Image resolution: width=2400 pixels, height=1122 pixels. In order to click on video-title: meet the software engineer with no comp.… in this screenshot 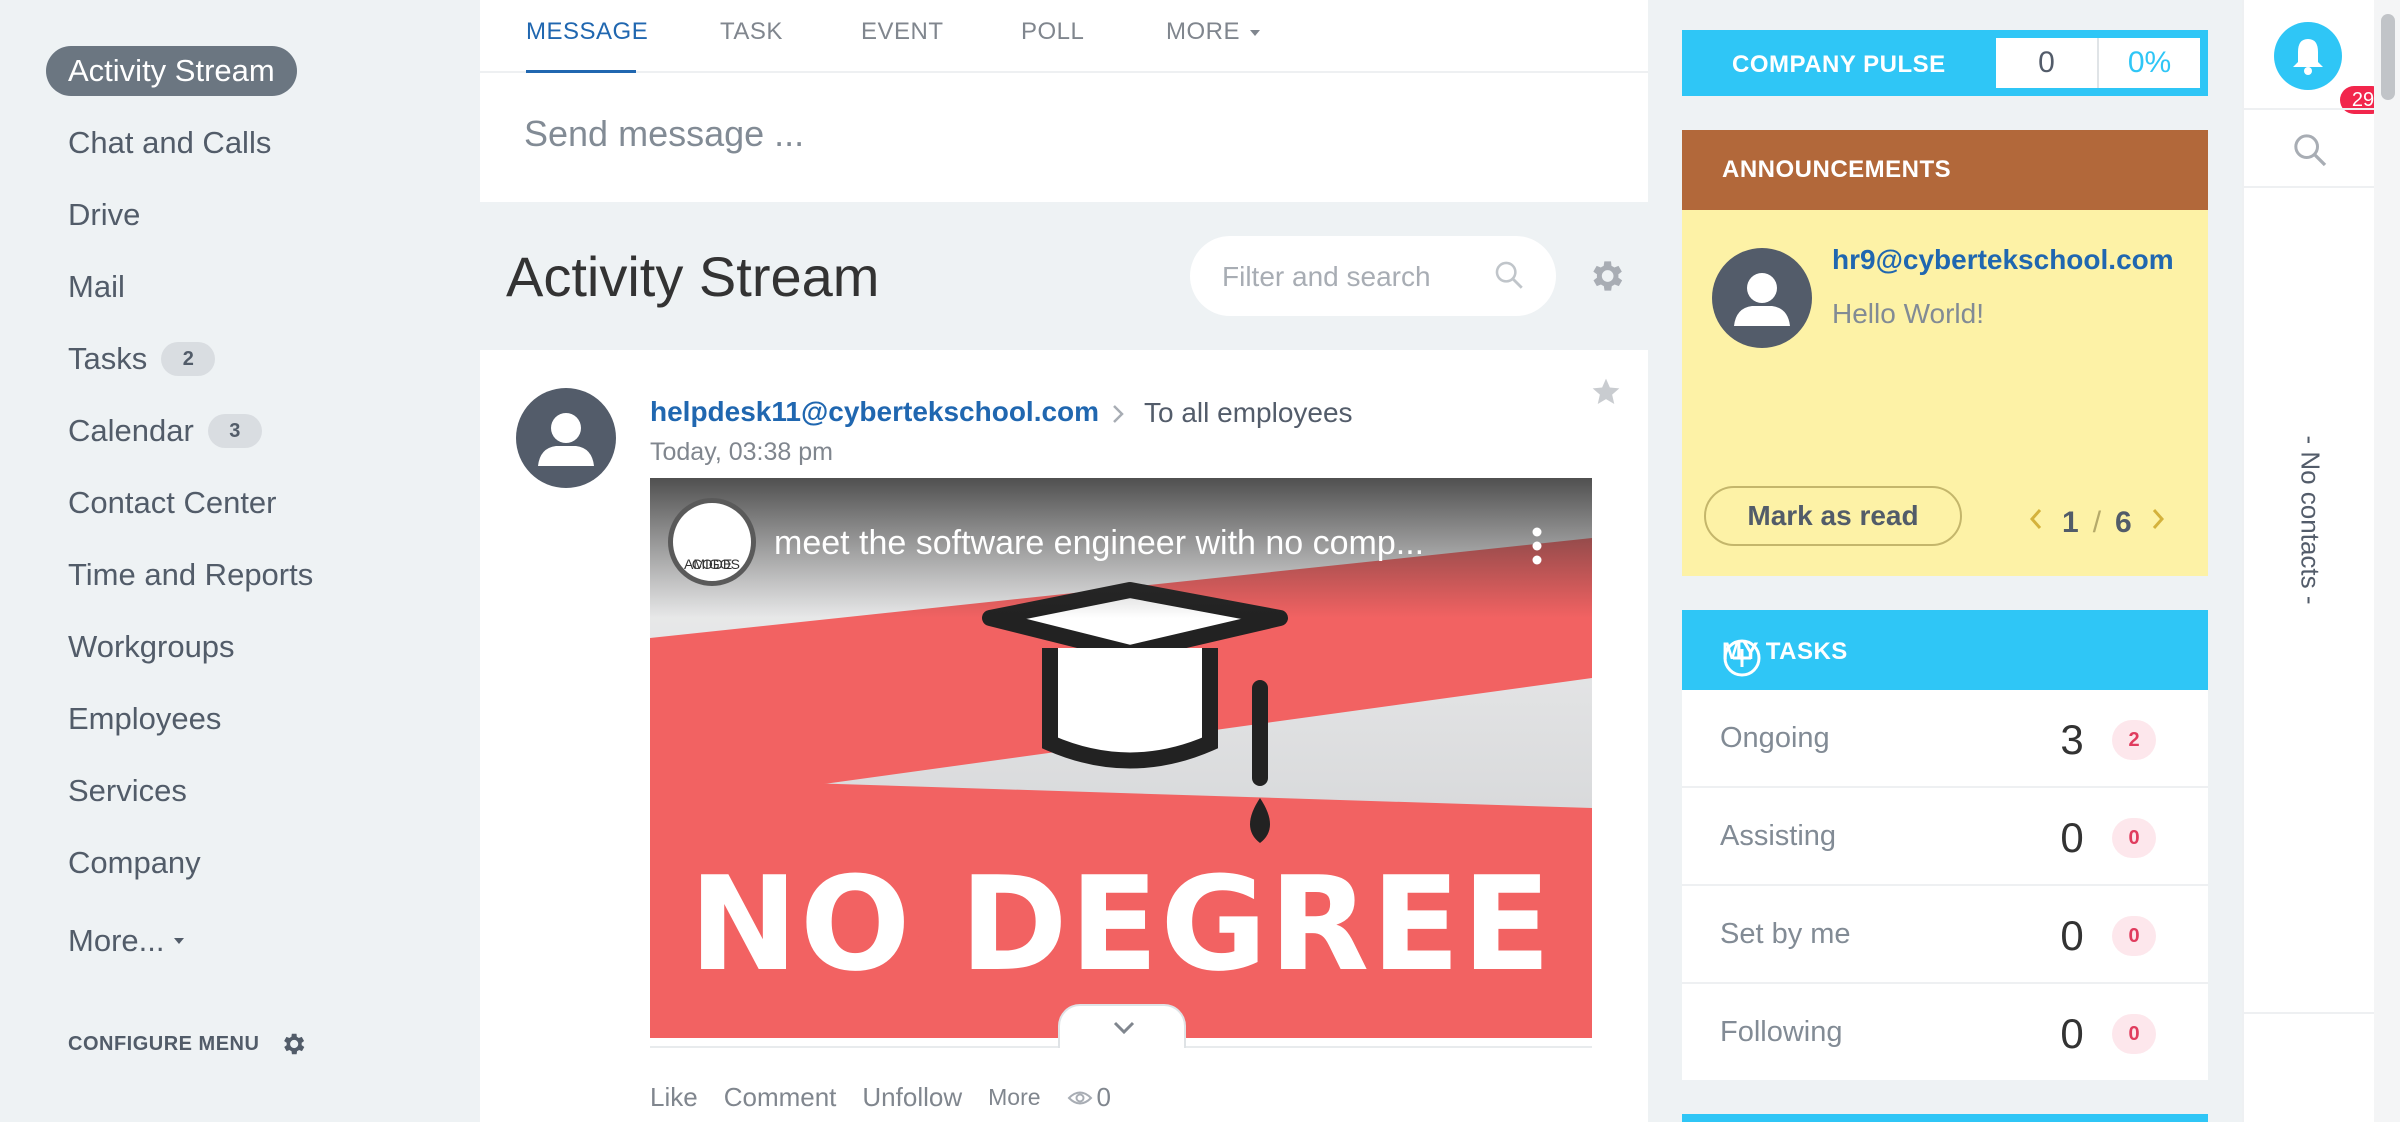, I will do `click(1099, 543)`.